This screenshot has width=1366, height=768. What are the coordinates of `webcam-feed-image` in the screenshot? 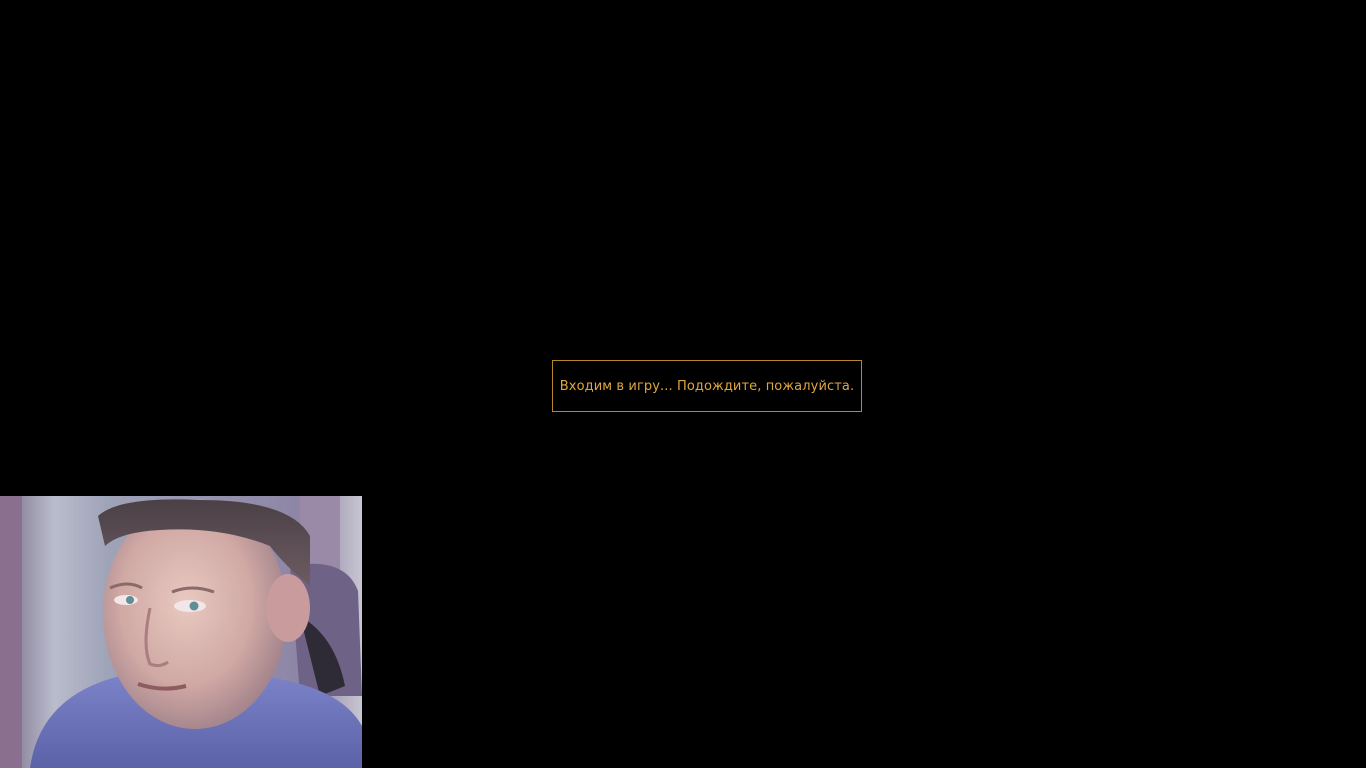 It's located at (181, 632).